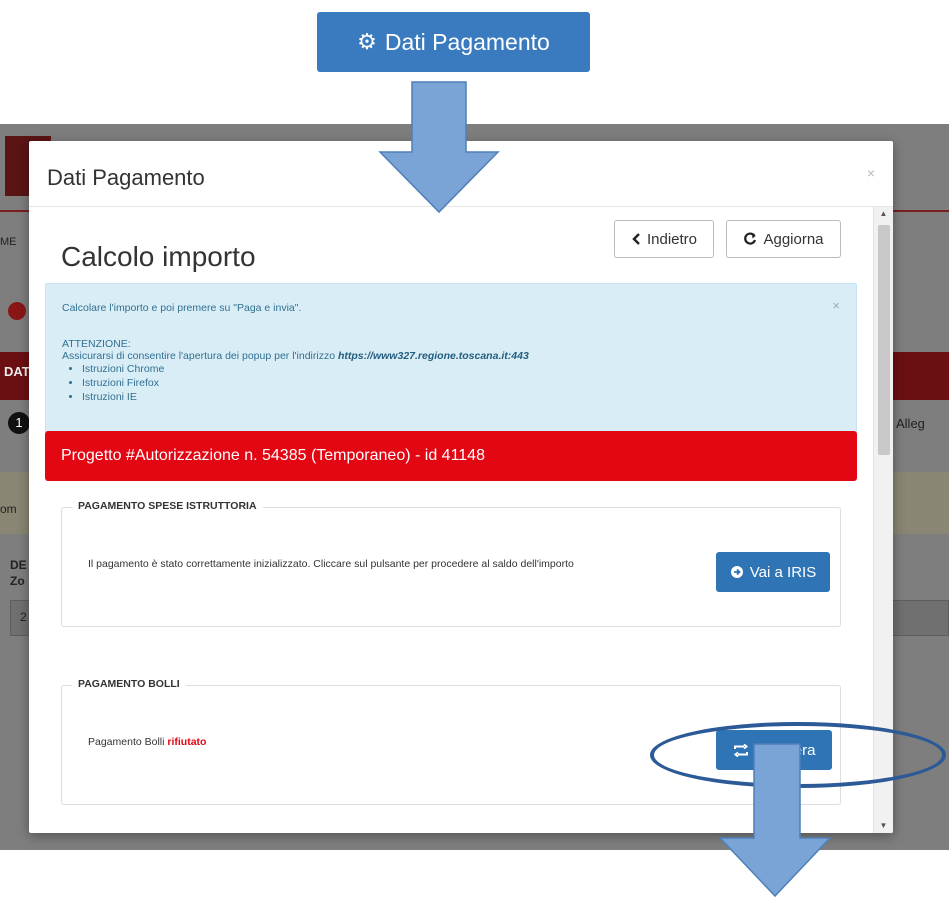  What do you see at coordinates (871, 173) in the screenshot?
I see `close-icon: ×` at bounding box center [871, 173].